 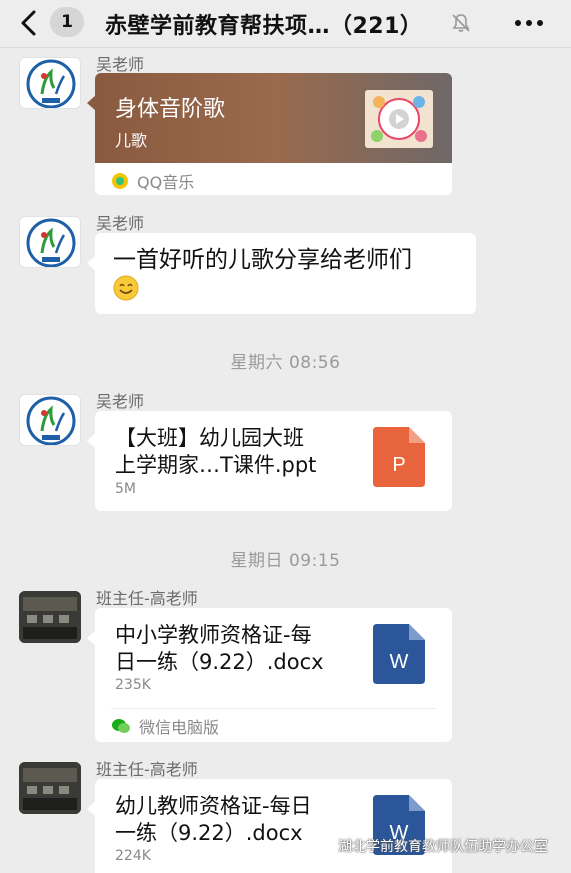 I want to click on file-source: 微信电脑版, so click(x=165, y=726).